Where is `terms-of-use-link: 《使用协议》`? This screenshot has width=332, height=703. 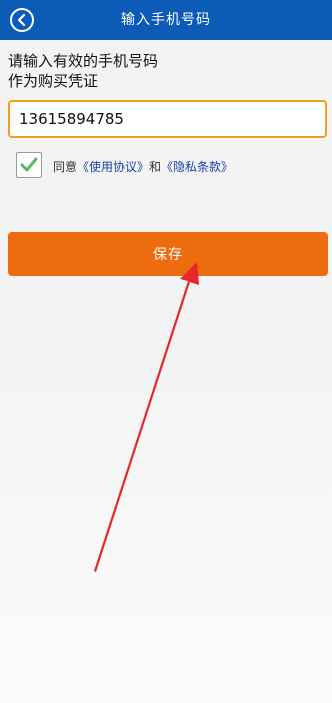 terms-of-use-link: 《使用协议》 is located at coordinates (113, 167).